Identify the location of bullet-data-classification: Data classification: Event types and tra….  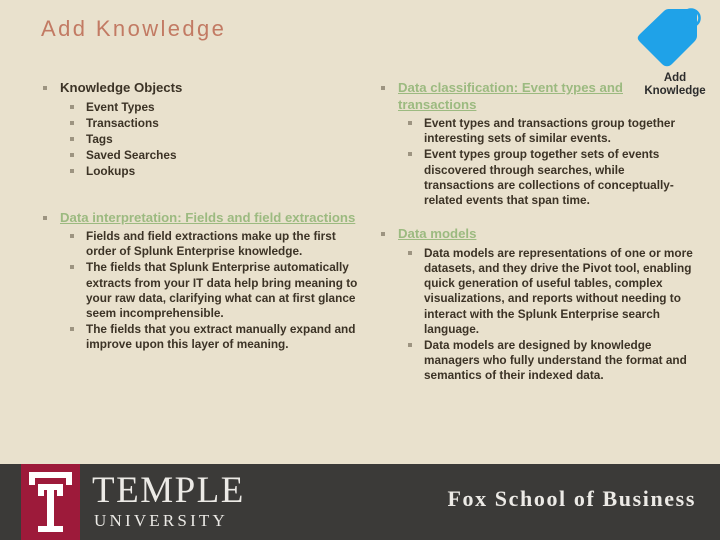
(536, 144).